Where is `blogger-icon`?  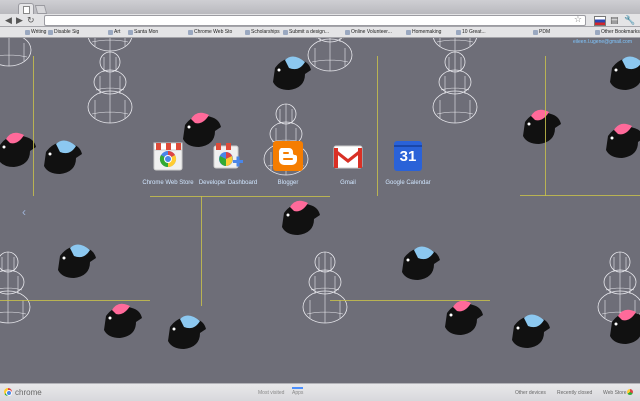
blogger-icon is located at coordinates (288, 156).